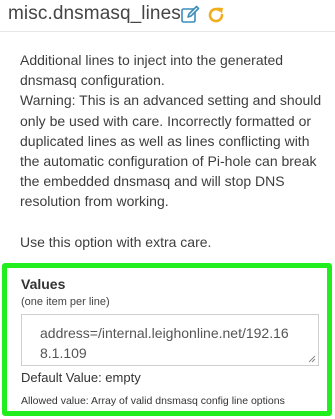 This screenshot has height=419, width=335. Describe the element at coordinates (43, 284) in the screenshot. I see `values-title: Values` at that location.